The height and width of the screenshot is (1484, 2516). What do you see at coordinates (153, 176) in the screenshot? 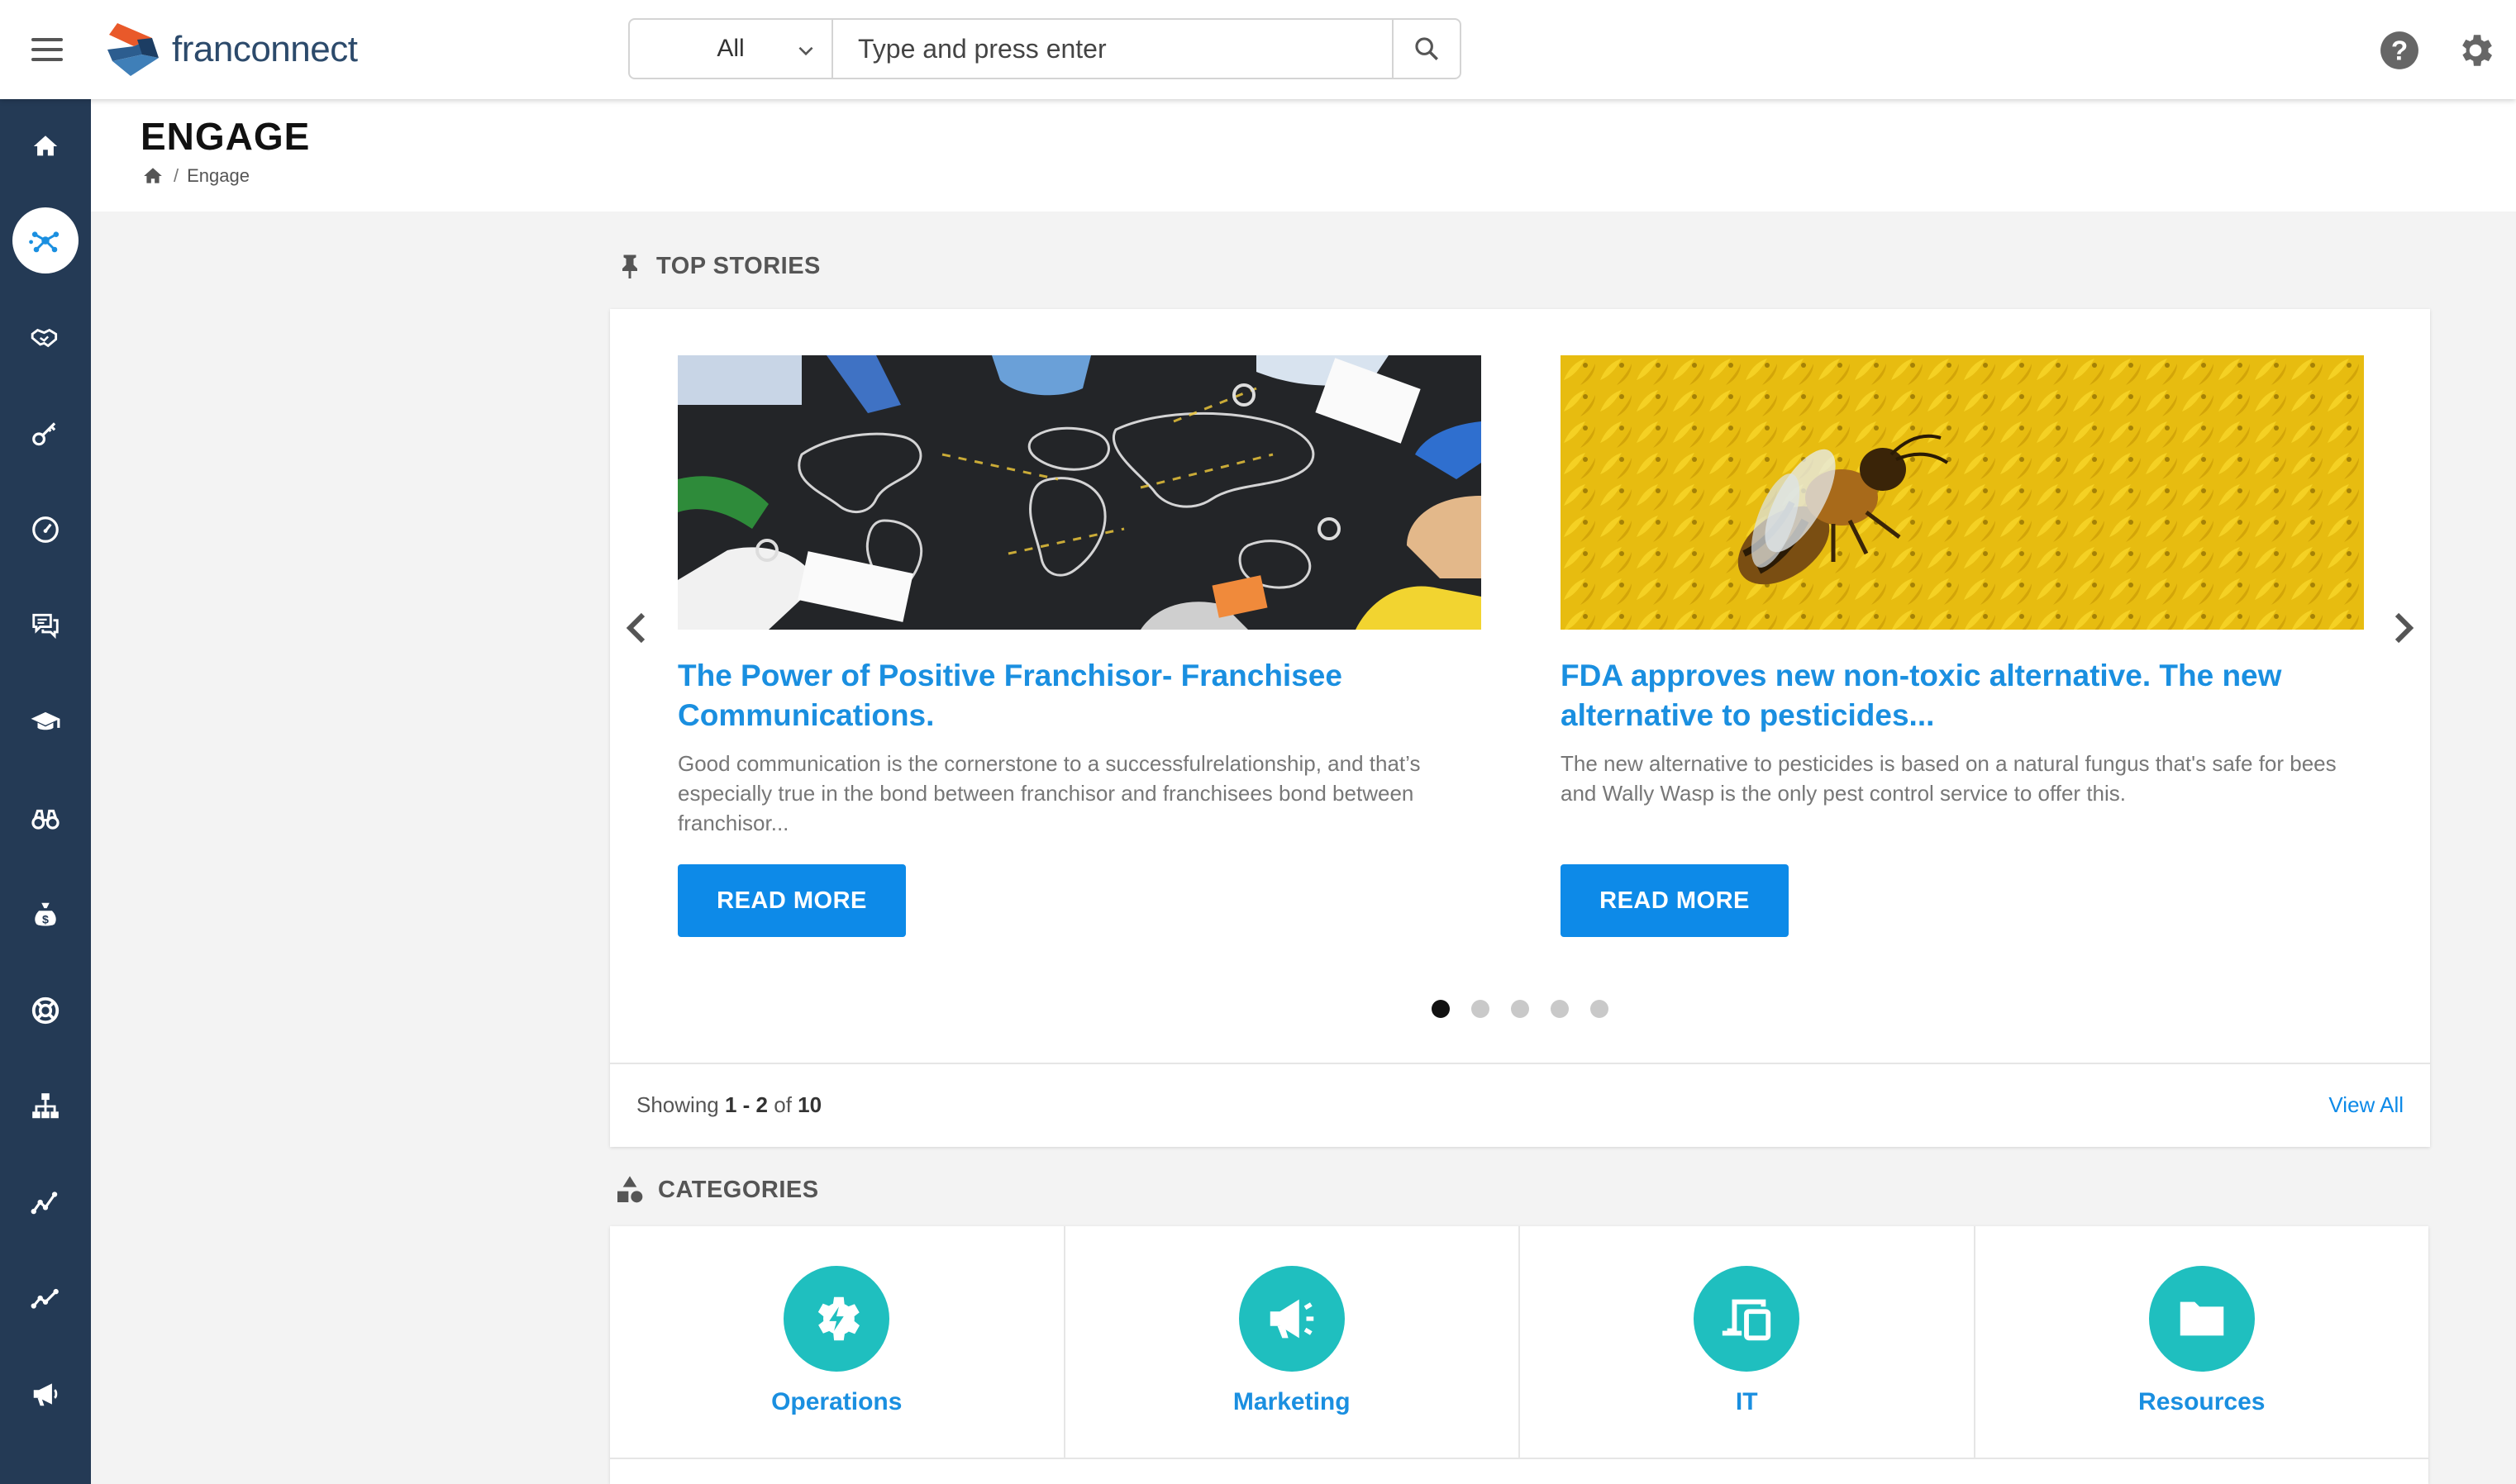
I see `home-breadcrumb-icon` at bounding box center [153, 176].